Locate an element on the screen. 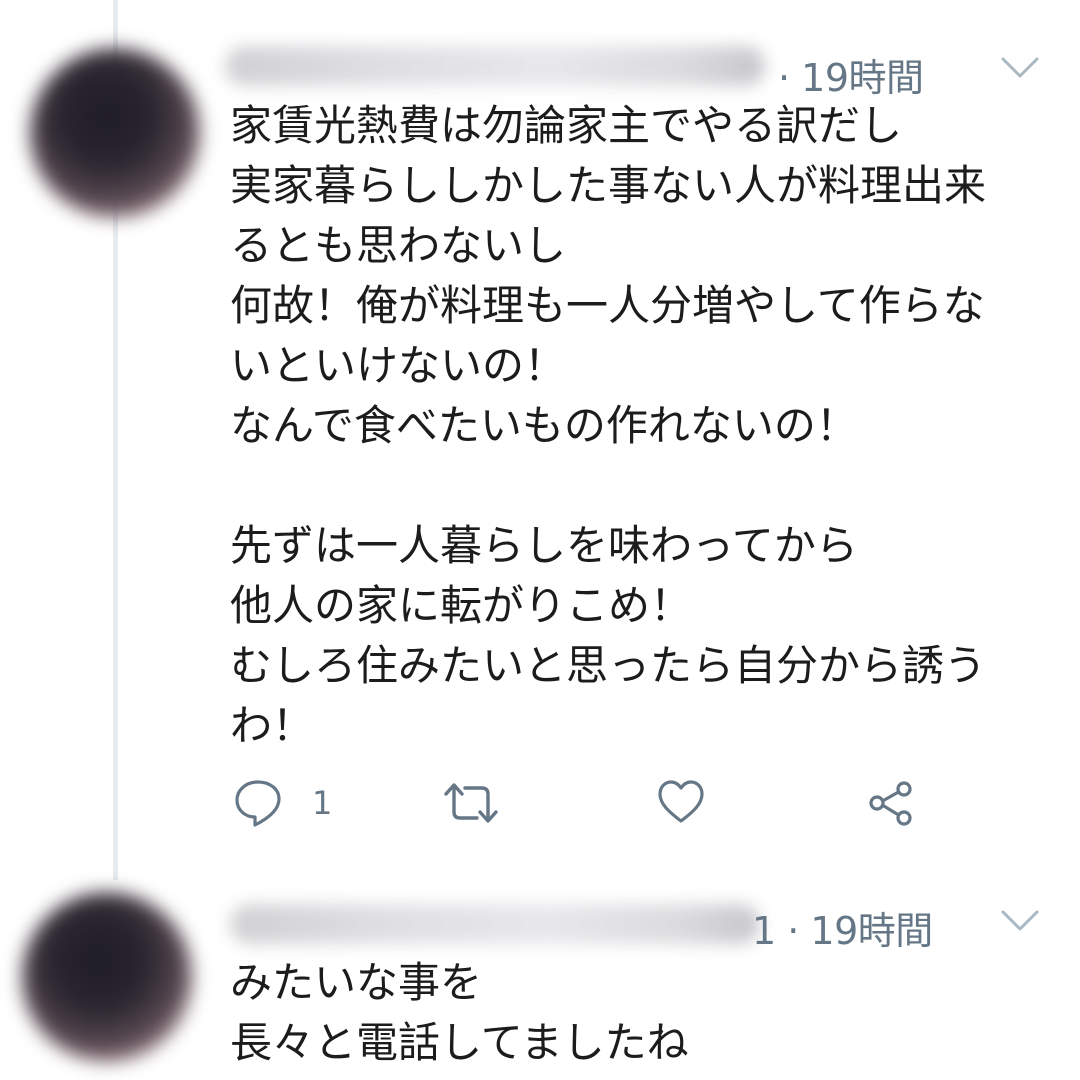  share-icon is located at coordinates (890, 803).